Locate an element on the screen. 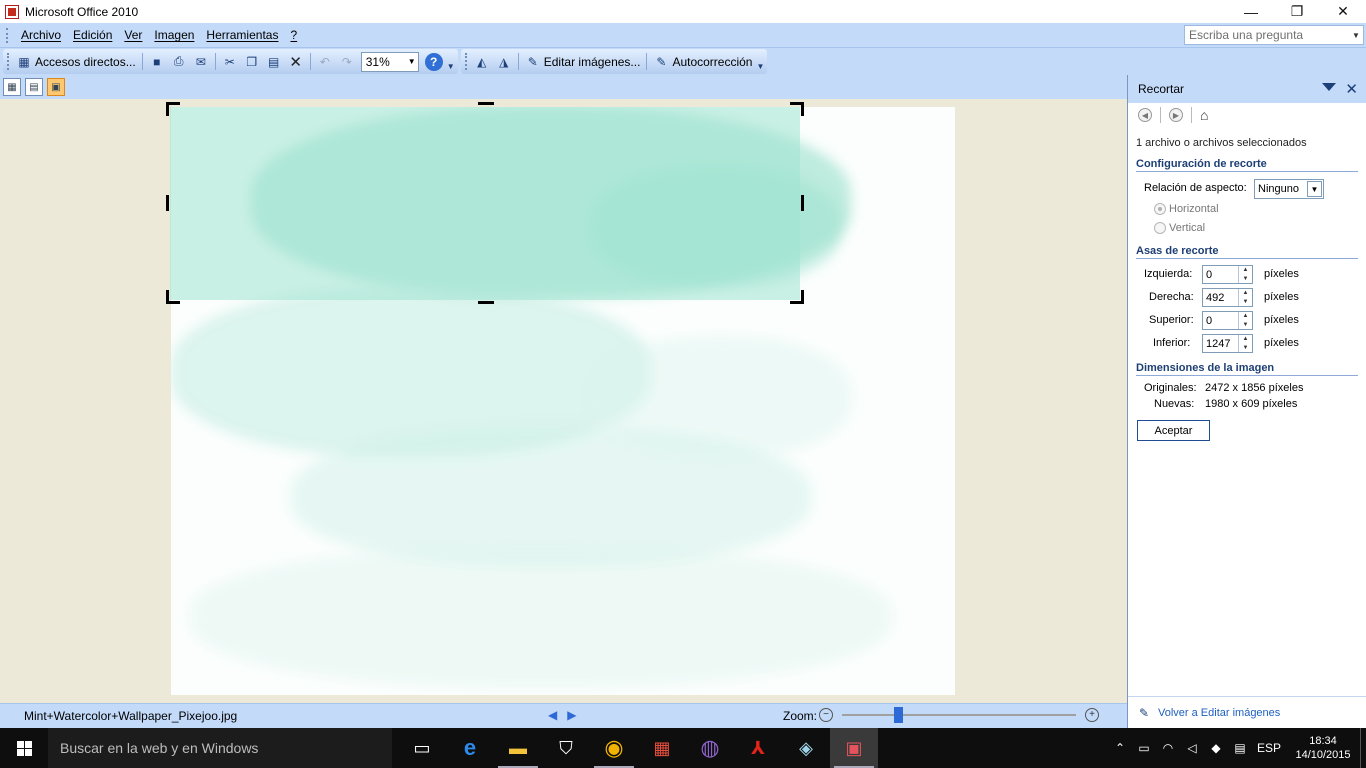  crop-handle-bottom is located at coordinates (486, 302).